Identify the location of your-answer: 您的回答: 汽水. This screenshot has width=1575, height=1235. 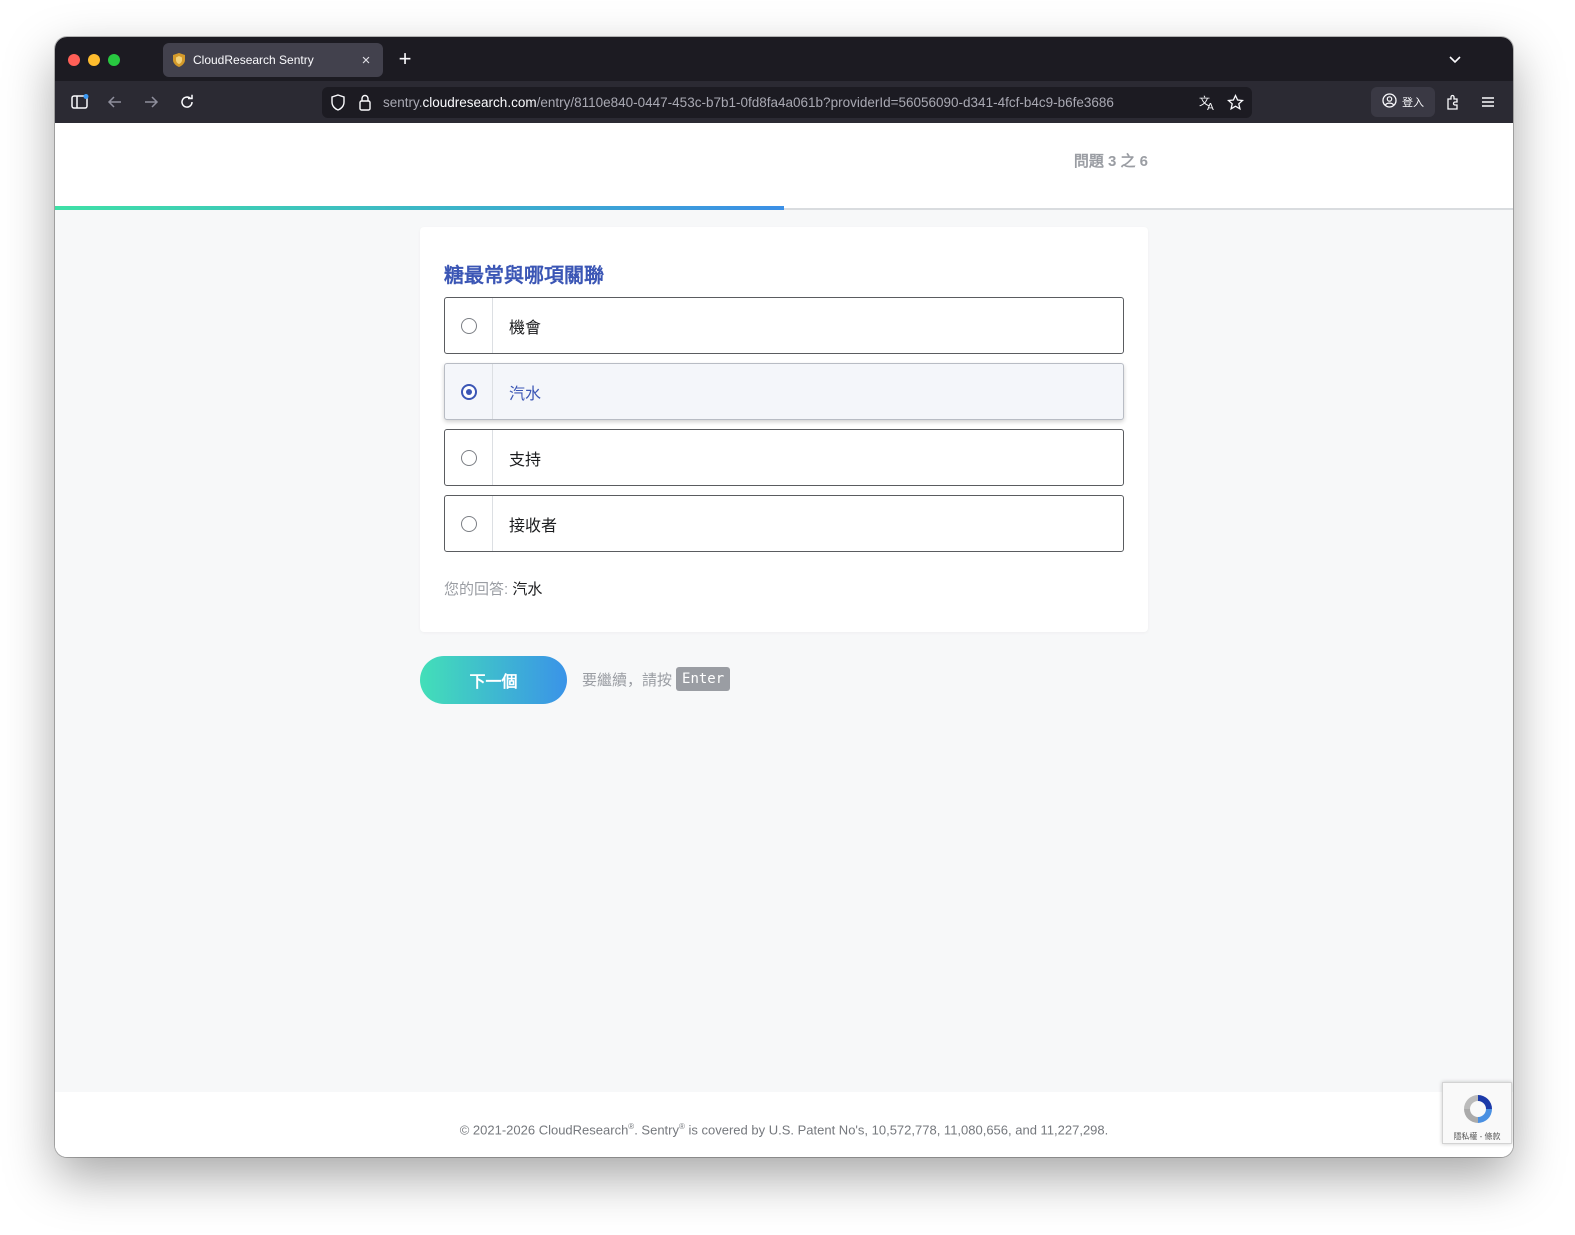
(493, 588).